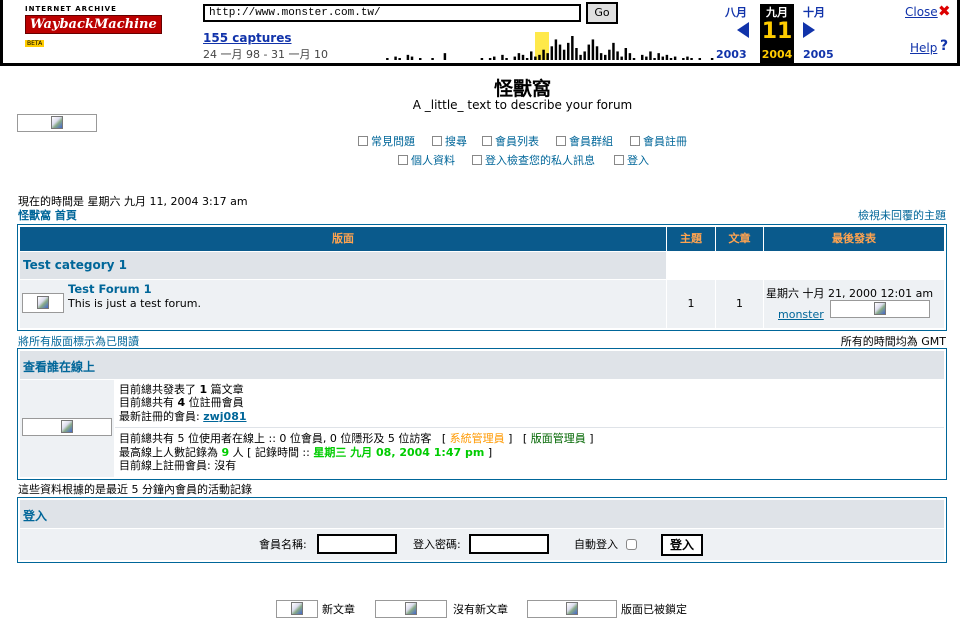 This screenshot has height=623, width=960. Describe the element at coordinates (357, 544) in the screenshot. I see `username-input` at that location.